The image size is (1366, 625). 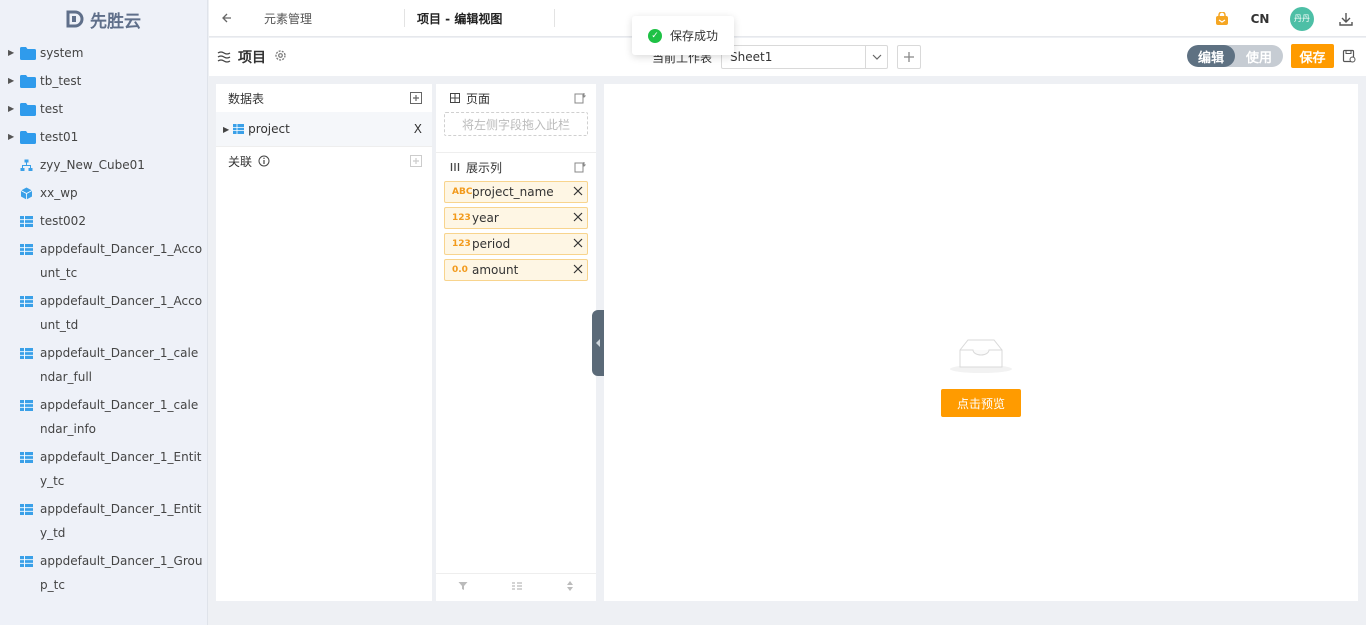 I want to click on add-sheet-button, so click(x=909, y=57).